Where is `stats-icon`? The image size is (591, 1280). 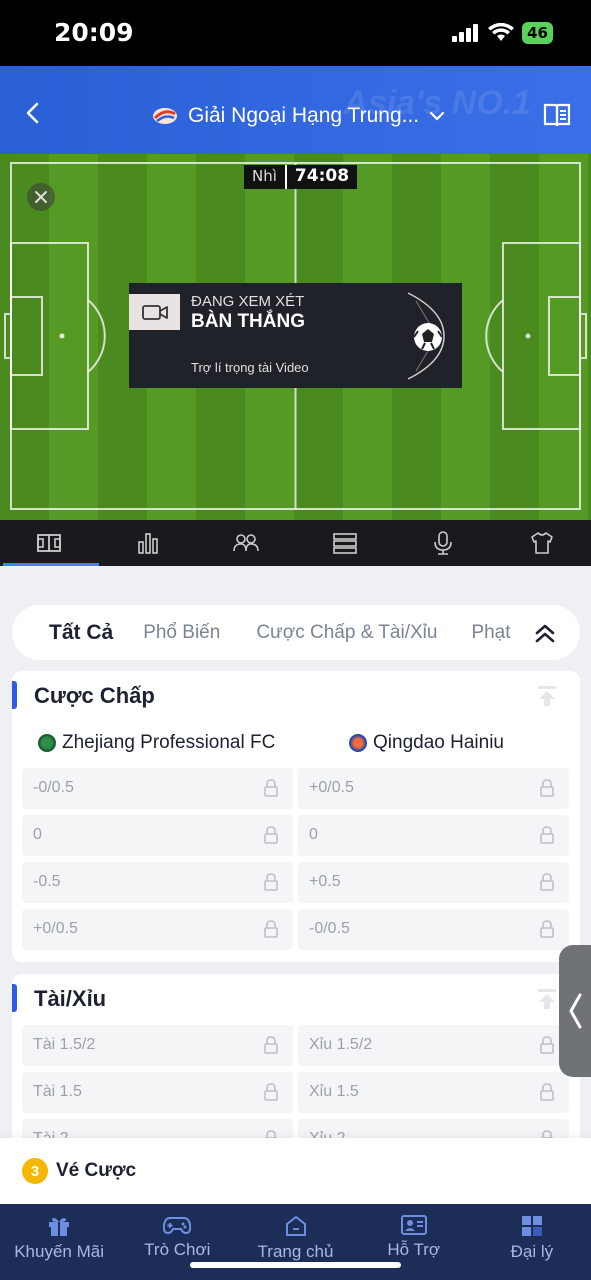 stats-icon is located at coordinates (147, 543).